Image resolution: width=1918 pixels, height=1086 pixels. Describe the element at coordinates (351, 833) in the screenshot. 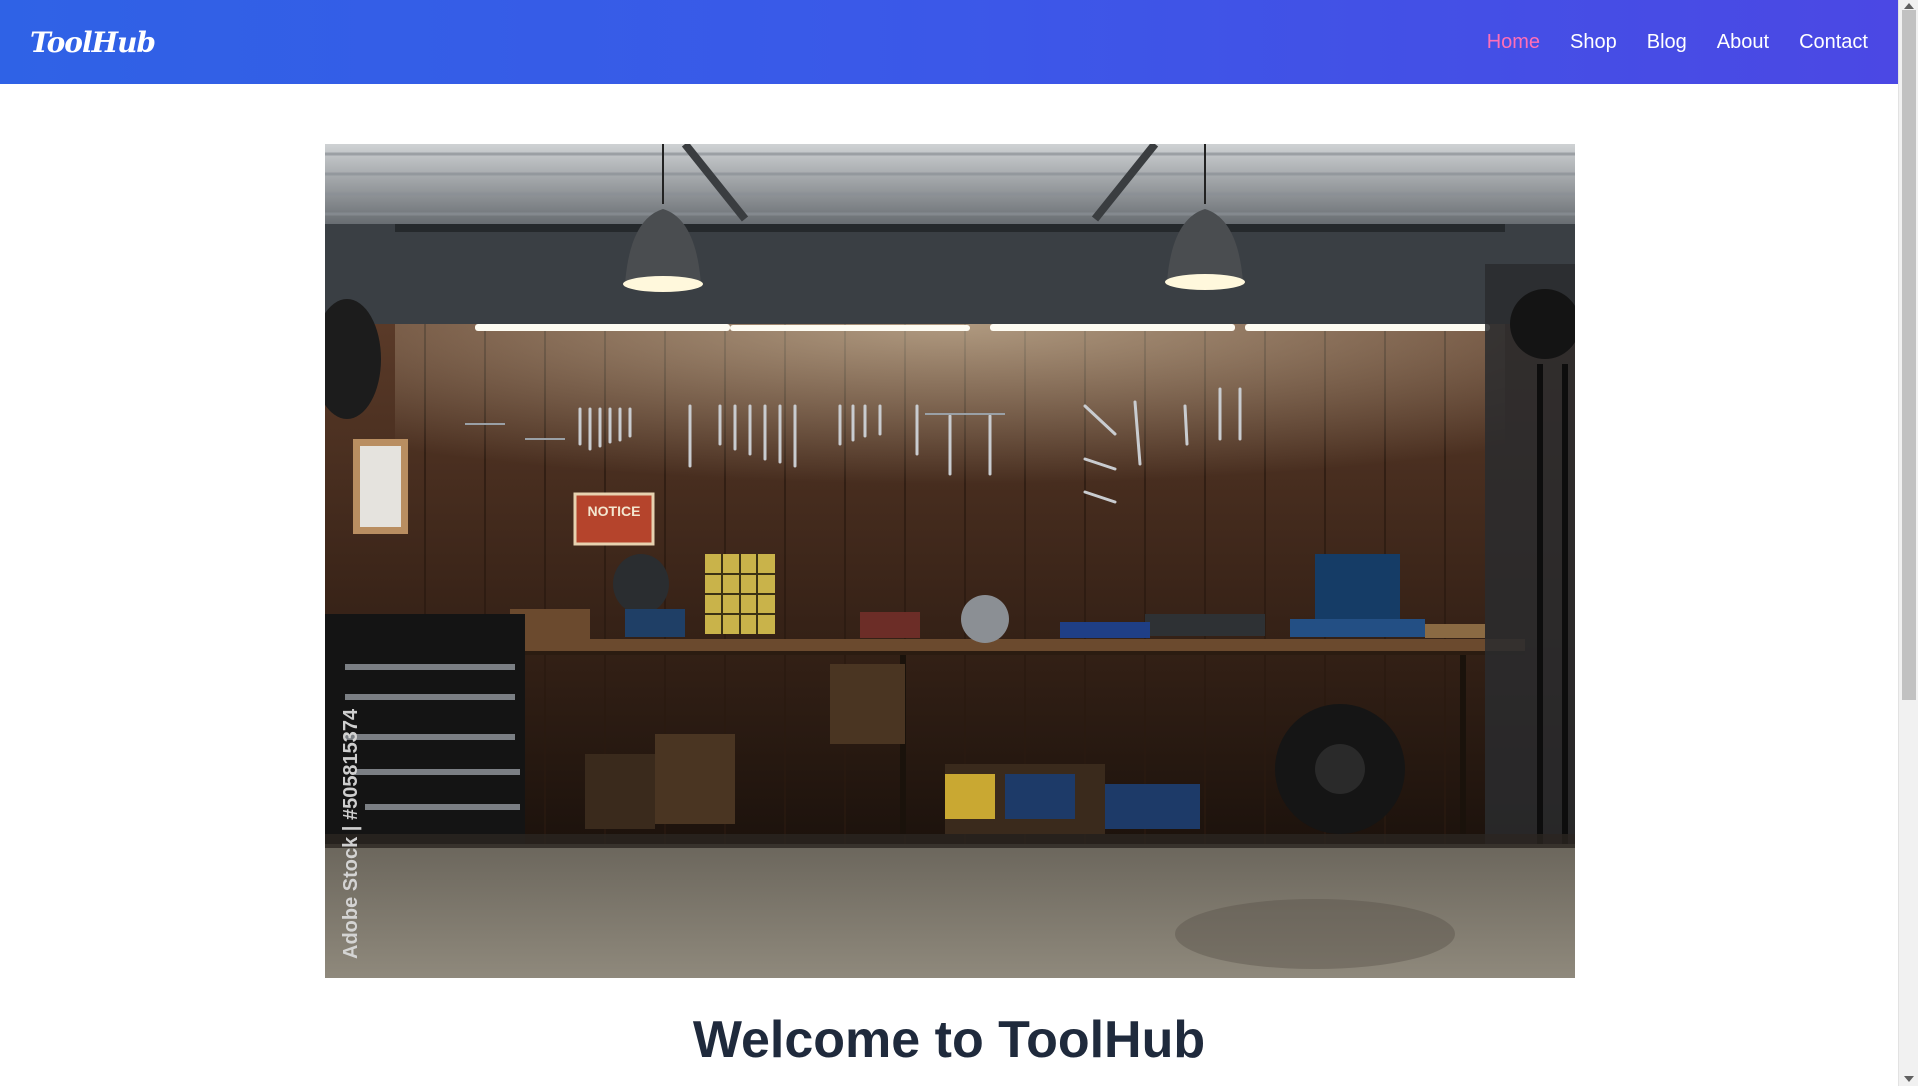

I see `hero-watermark: Adobe Stock | #505815374` at that location.